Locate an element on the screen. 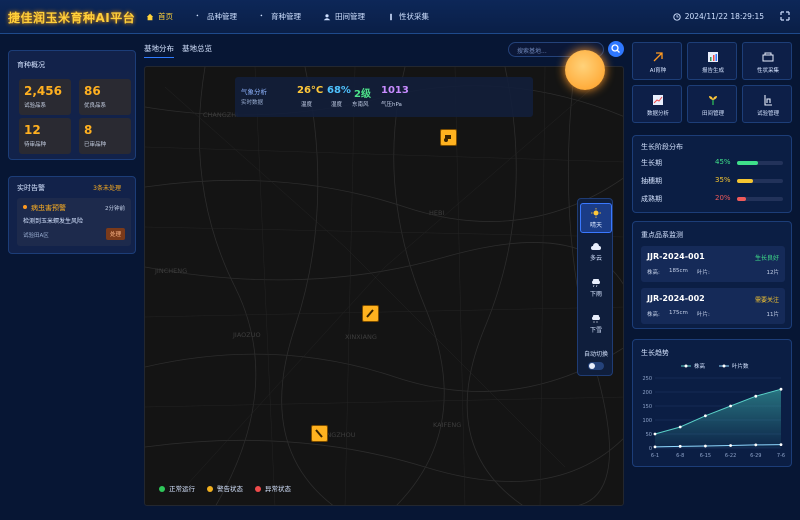 The width and height of the screenshot is (800, 520). weather-mode-snow: 下雪 is located at coordinates (596, 323).